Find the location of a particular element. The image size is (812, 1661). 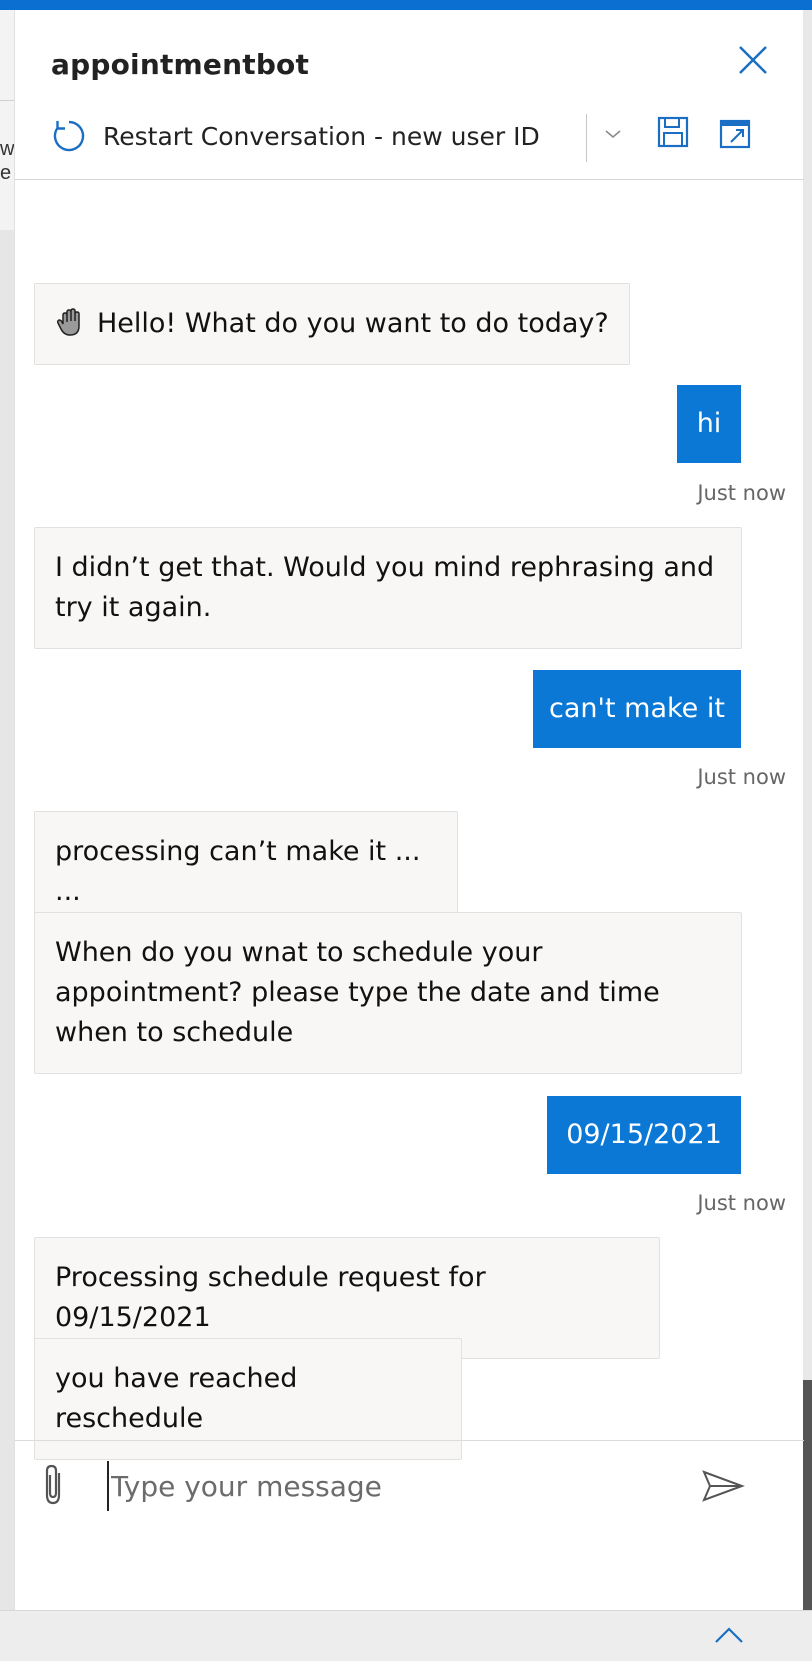

save-transcript-button is located at coordinates (673, 132).